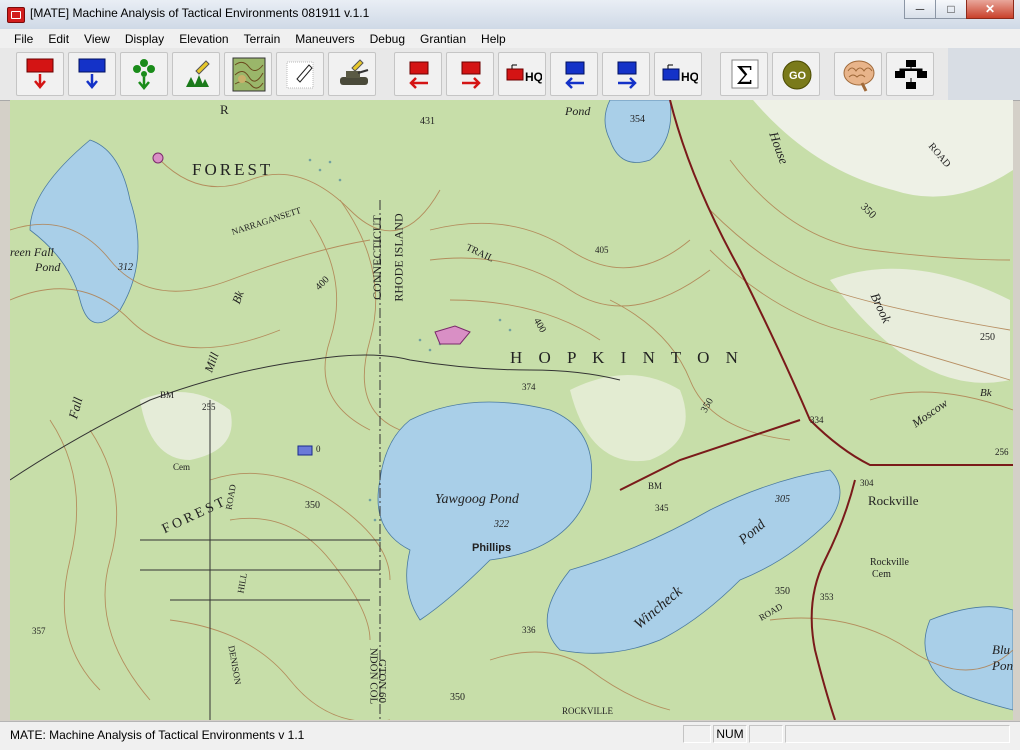 This screenshot has width=1020, height=750. Describe the element at coordinates (39, 631) in the screenshot. I see `map-label: 357` at that location.